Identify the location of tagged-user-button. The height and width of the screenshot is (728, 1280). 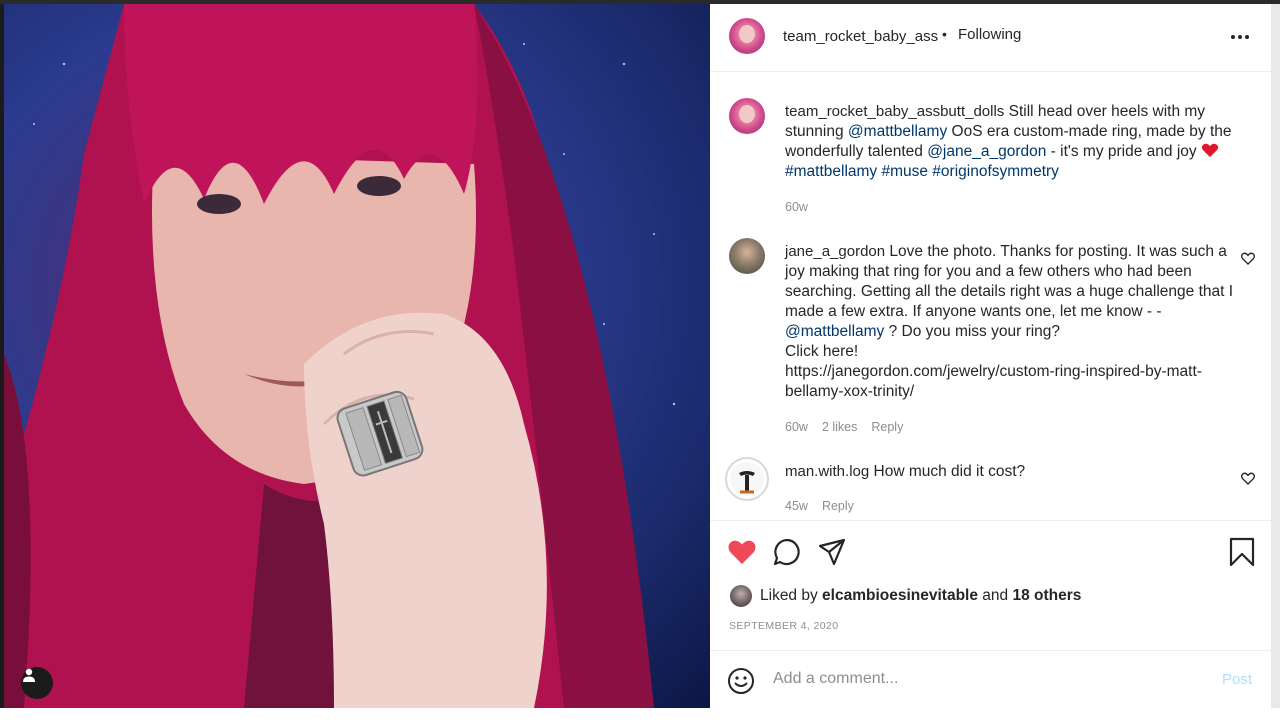
(37, 683).